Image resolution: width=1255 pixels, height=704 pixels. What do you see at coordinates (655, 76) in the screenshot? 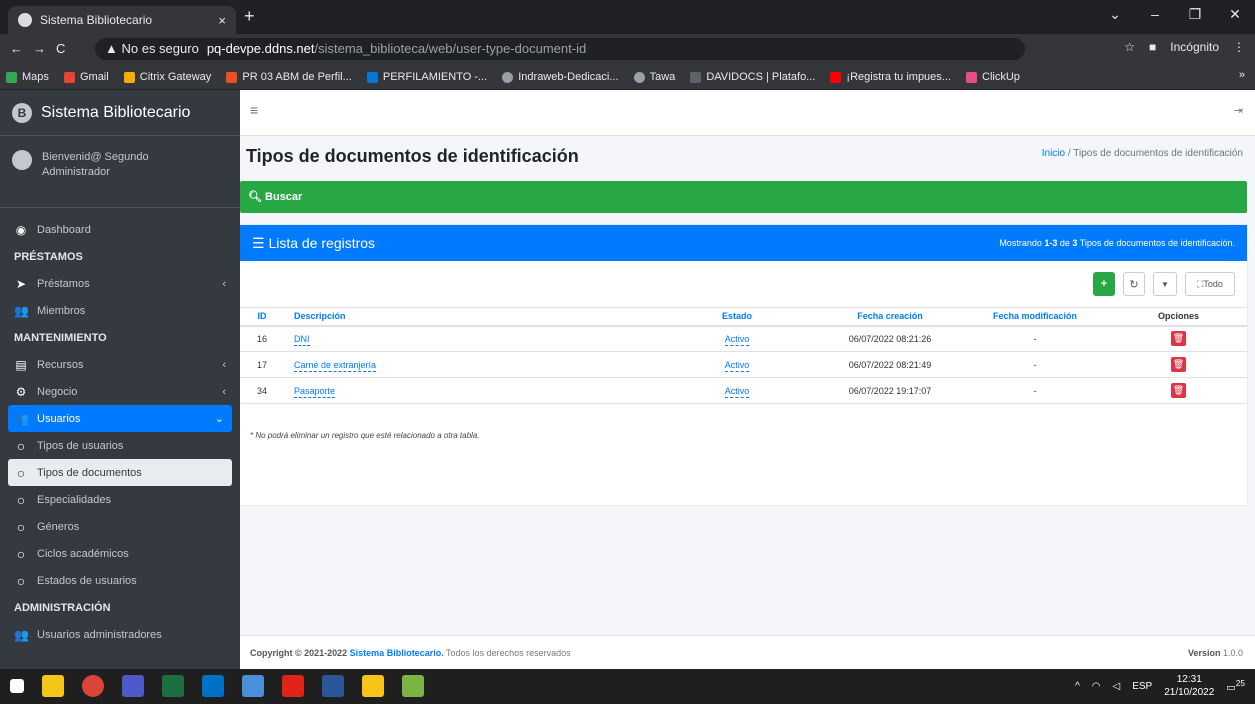
I see `bookmark-tawa: Tawa` at bounding box center [655, 76].